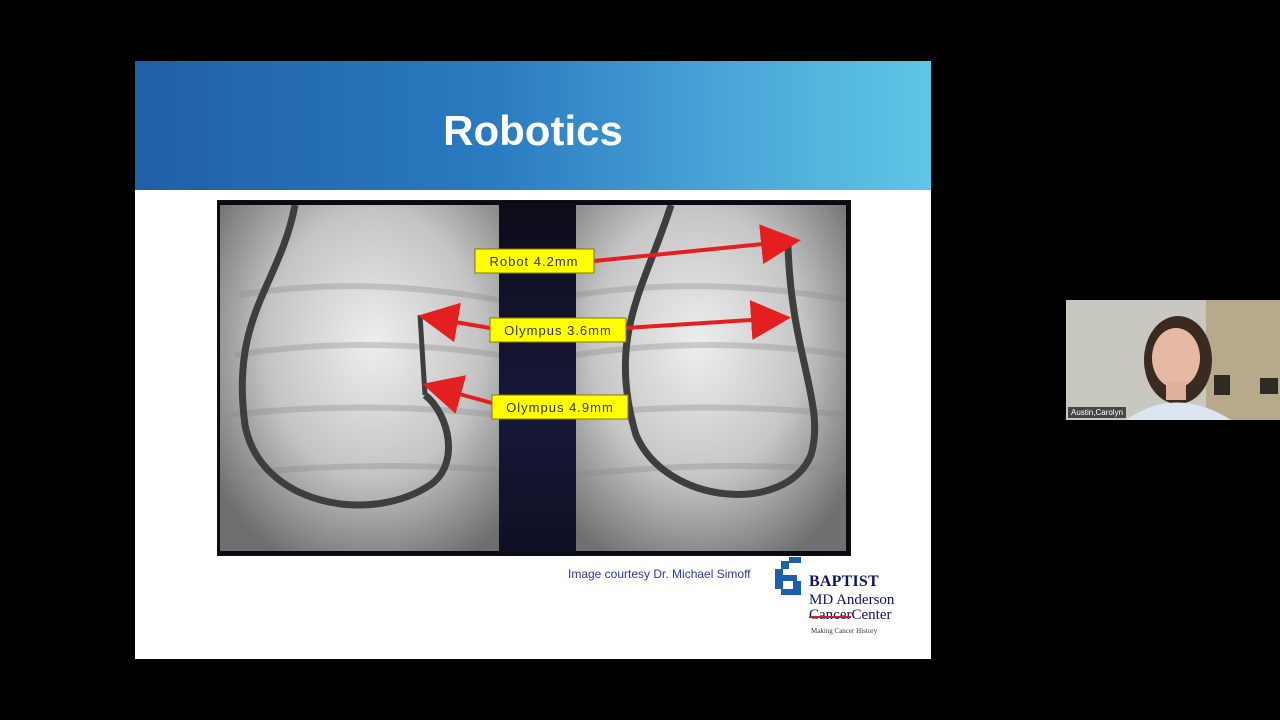 This screenshot has height=720, width=1280. I want to click on image-credit-caption: Image courtesy Dr. Michael Simoff, so click(659, 574).